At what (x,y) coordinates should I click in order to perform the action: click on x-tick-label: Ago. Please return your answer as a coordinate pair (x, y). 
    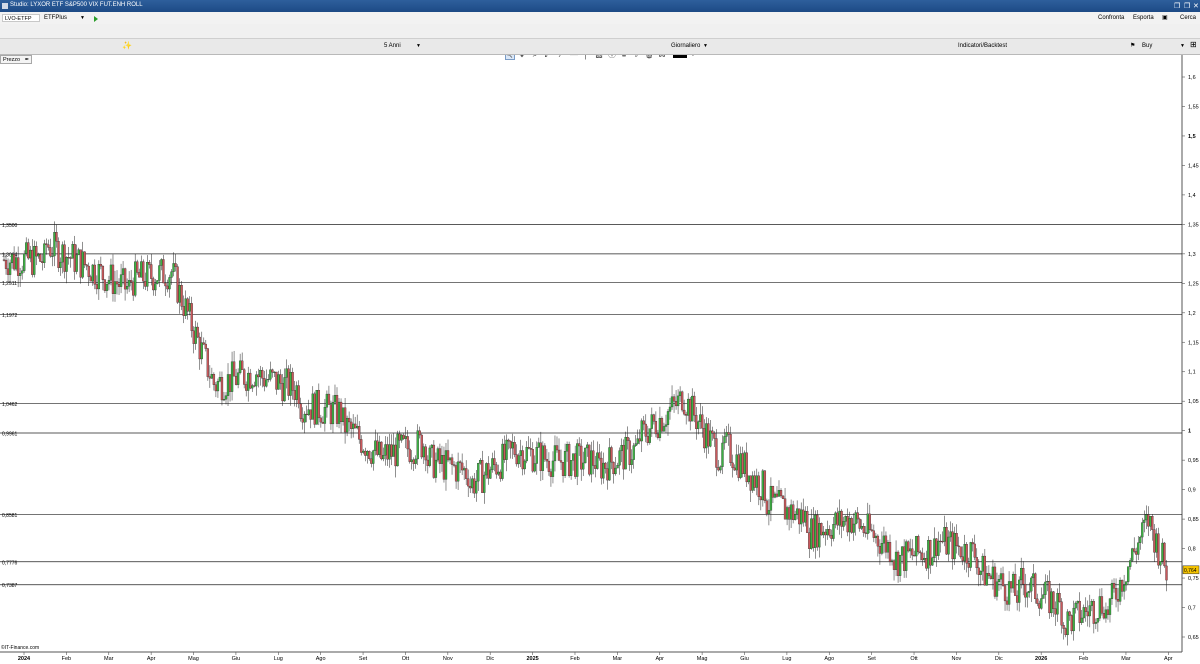
    Looking at the image, I should click on (829, 659).